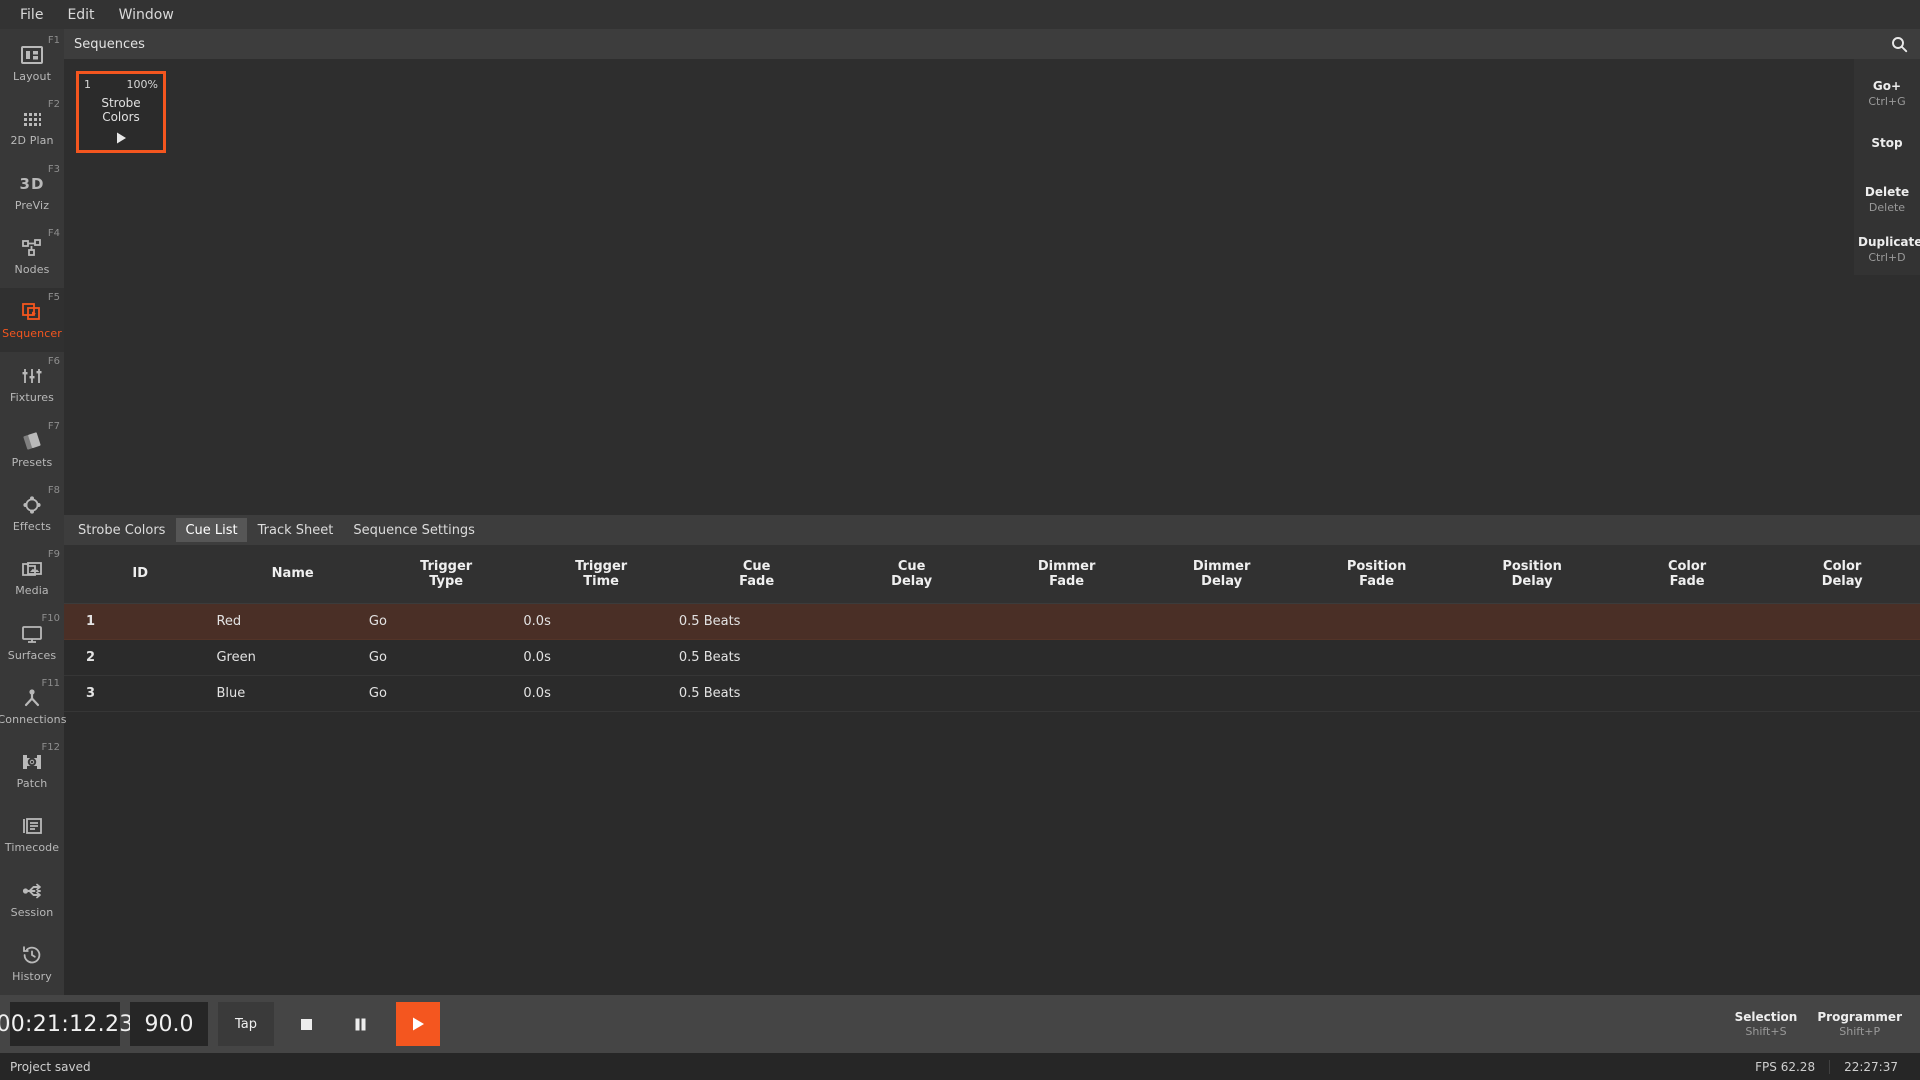 The height and width of the screenshot is (1080, 1920). Describe the element at coordinates (32, 641) in the screenshot. I see `sidebar-item-surfaces: F10 Surfaces` at that location.